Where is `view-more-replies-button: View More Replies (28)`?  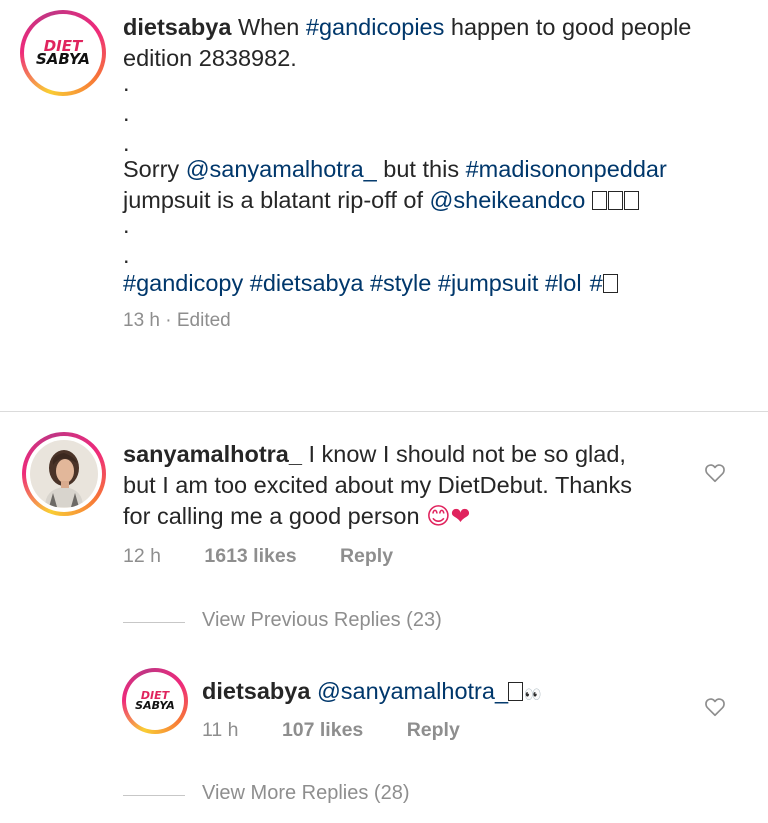
view-more-replies-button: View More Replies (28) is located at coordinates (306, 793).